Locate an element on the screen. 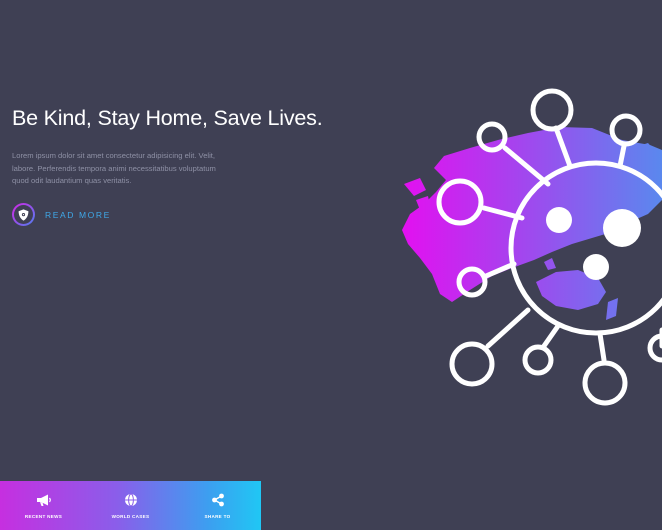 The image size is (662, 530). nav-world-cases: WORLD CASES is located at coordinates (130, 505).